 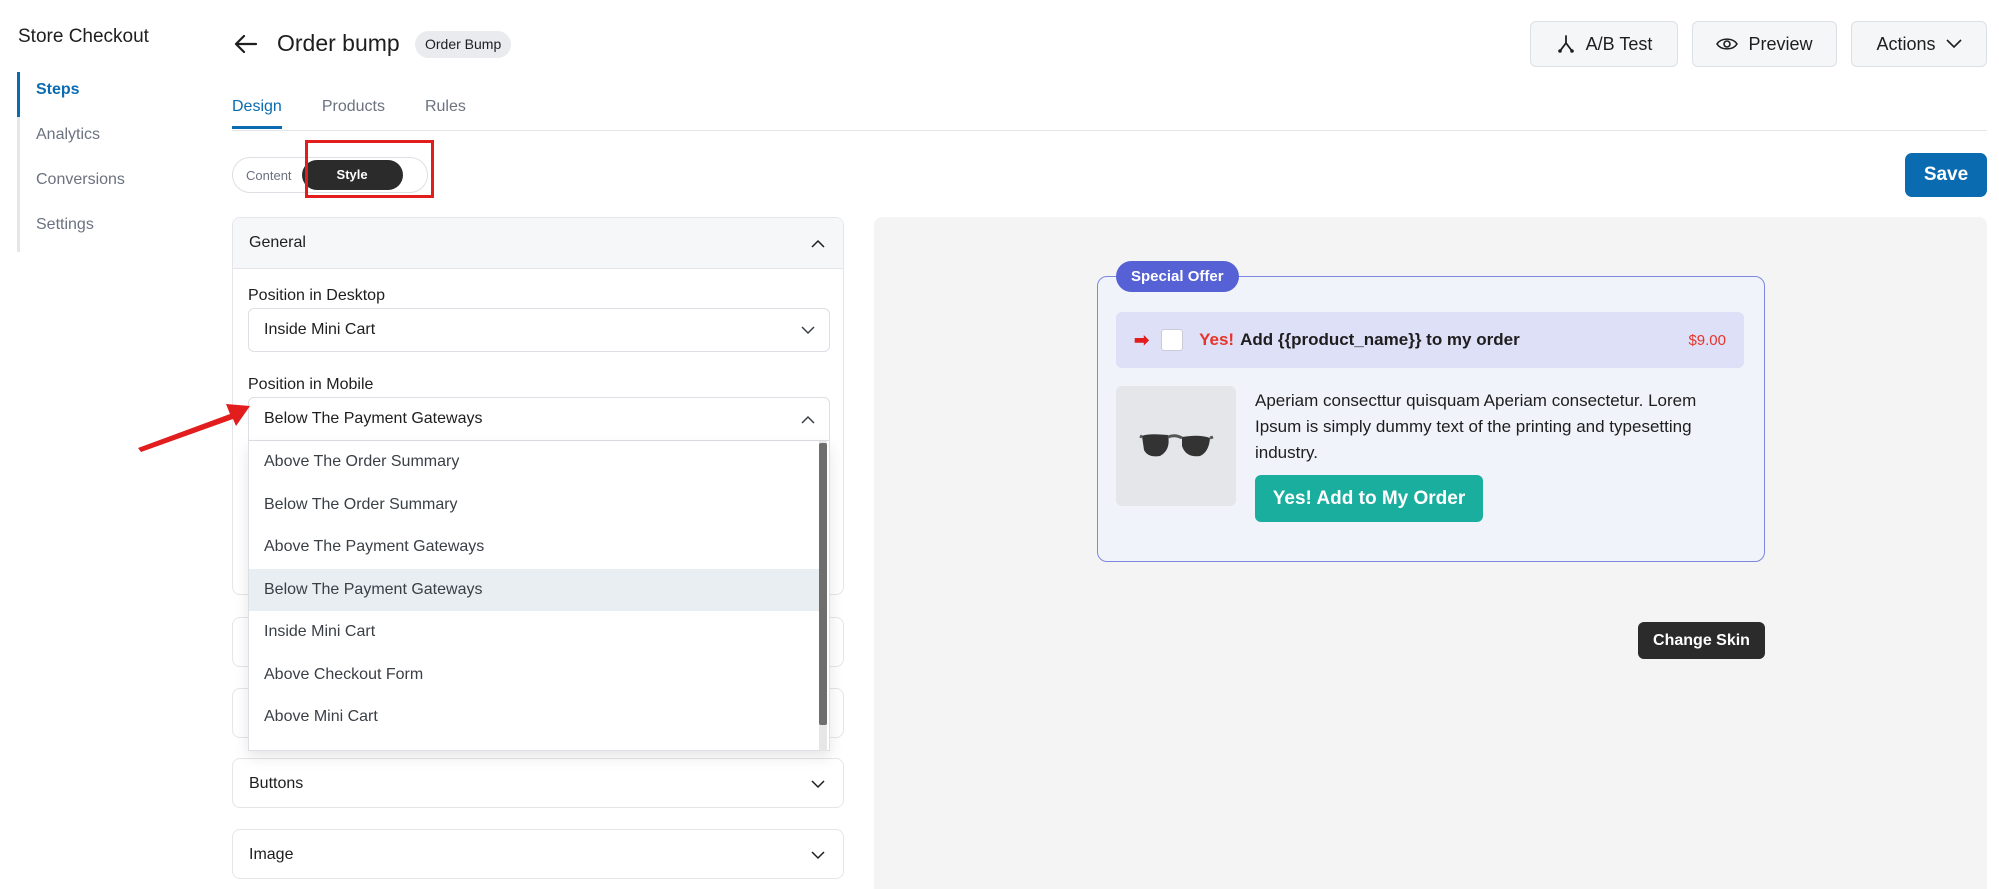 I want to click on desktop-position-value: Inside Mini Cart, so click(x=320, y=329).